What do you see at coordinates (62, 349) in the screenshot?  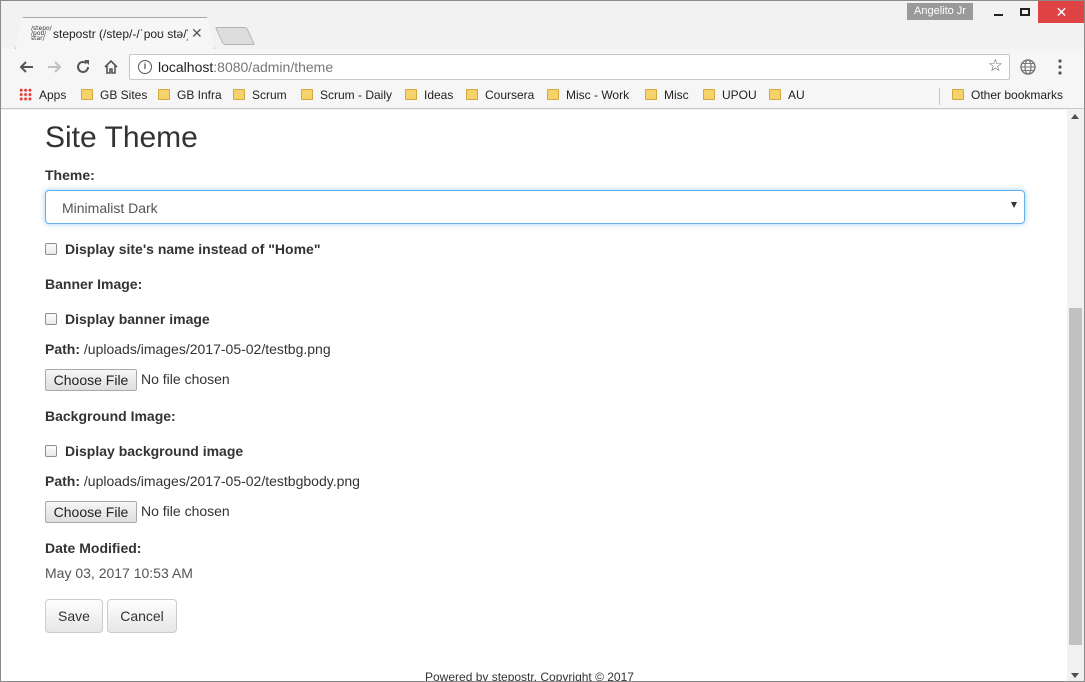 I see `banner-path-label: Path:` at bounding box center [62, 349].